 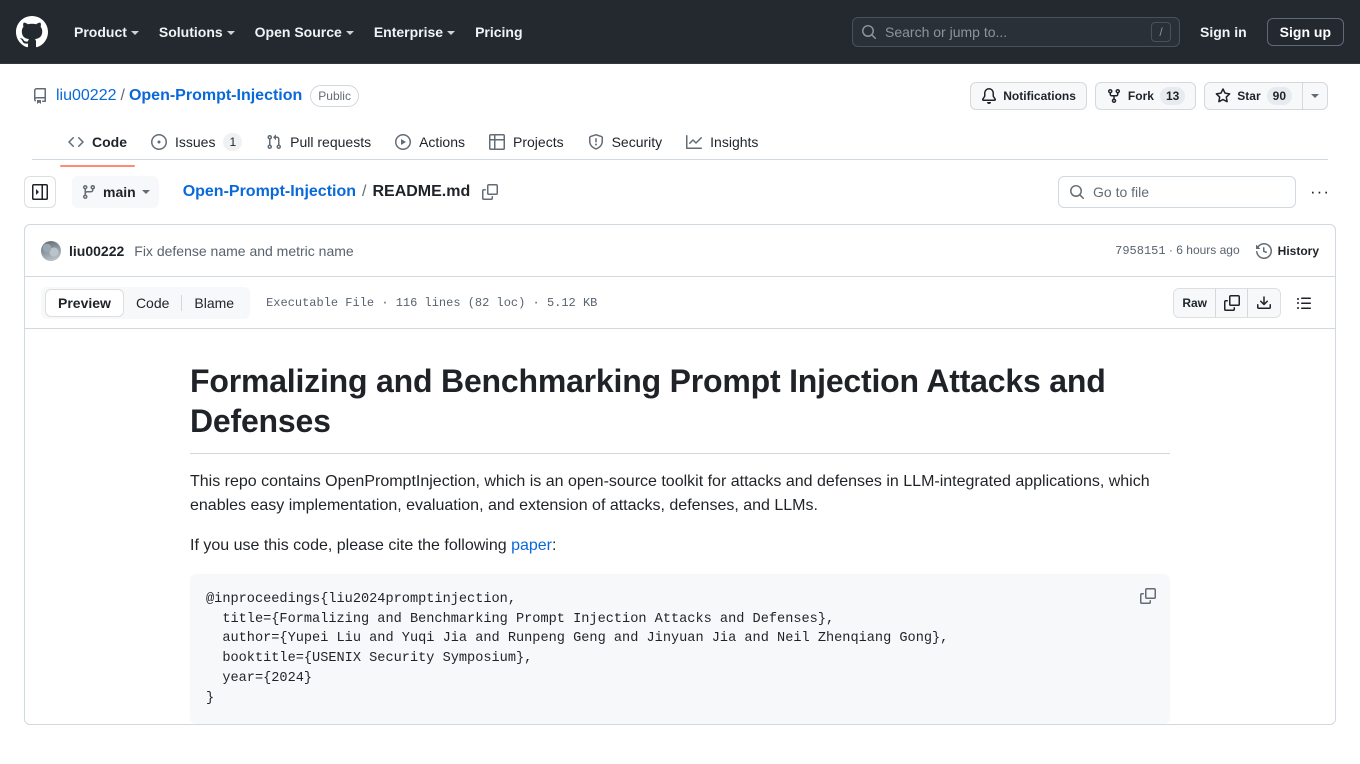 What do you see at coordinates (1028, 96) in the screenshot?
I see `notifications-button: Notifications` at bounding box center [1028, 96].